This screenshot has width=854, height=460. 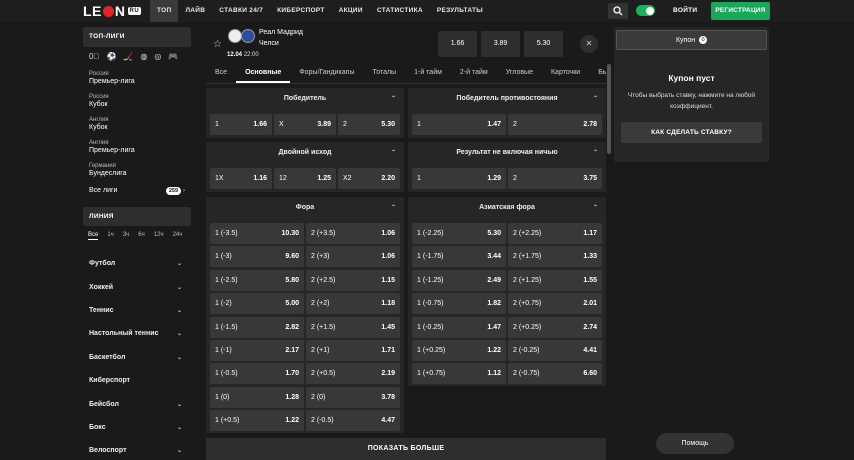 What do you see at coordinates (257, 304) in the screenshot?
I see `outcome-button: 1 (-2) 5.00` at bounding box center [257, 304].